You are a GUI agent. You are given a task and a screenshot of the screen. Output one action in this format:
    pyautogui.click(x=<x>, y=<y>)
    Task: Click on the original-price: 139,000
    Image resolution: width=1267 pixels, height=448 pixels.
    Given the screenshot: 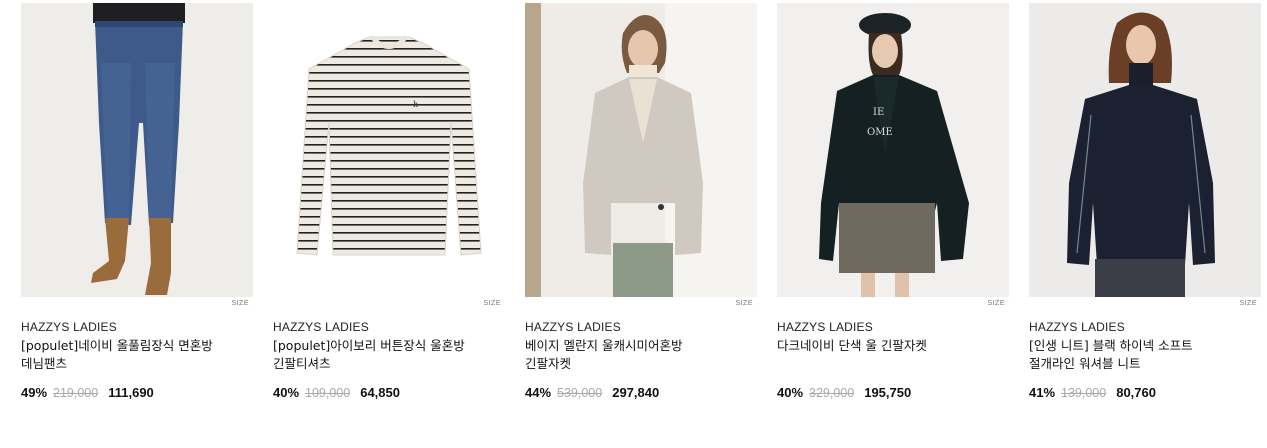 What is the action you would take?
    pyautogui.click(x=1084, y=393)
    